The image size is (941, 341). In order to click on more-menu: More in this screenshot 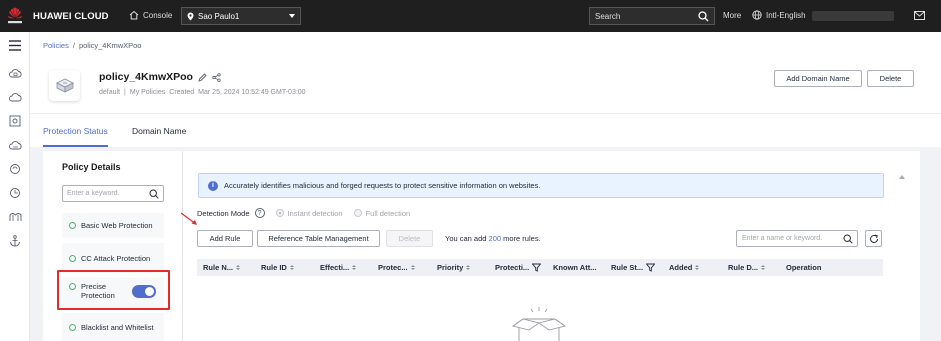, I will do `click(732, 15)`.